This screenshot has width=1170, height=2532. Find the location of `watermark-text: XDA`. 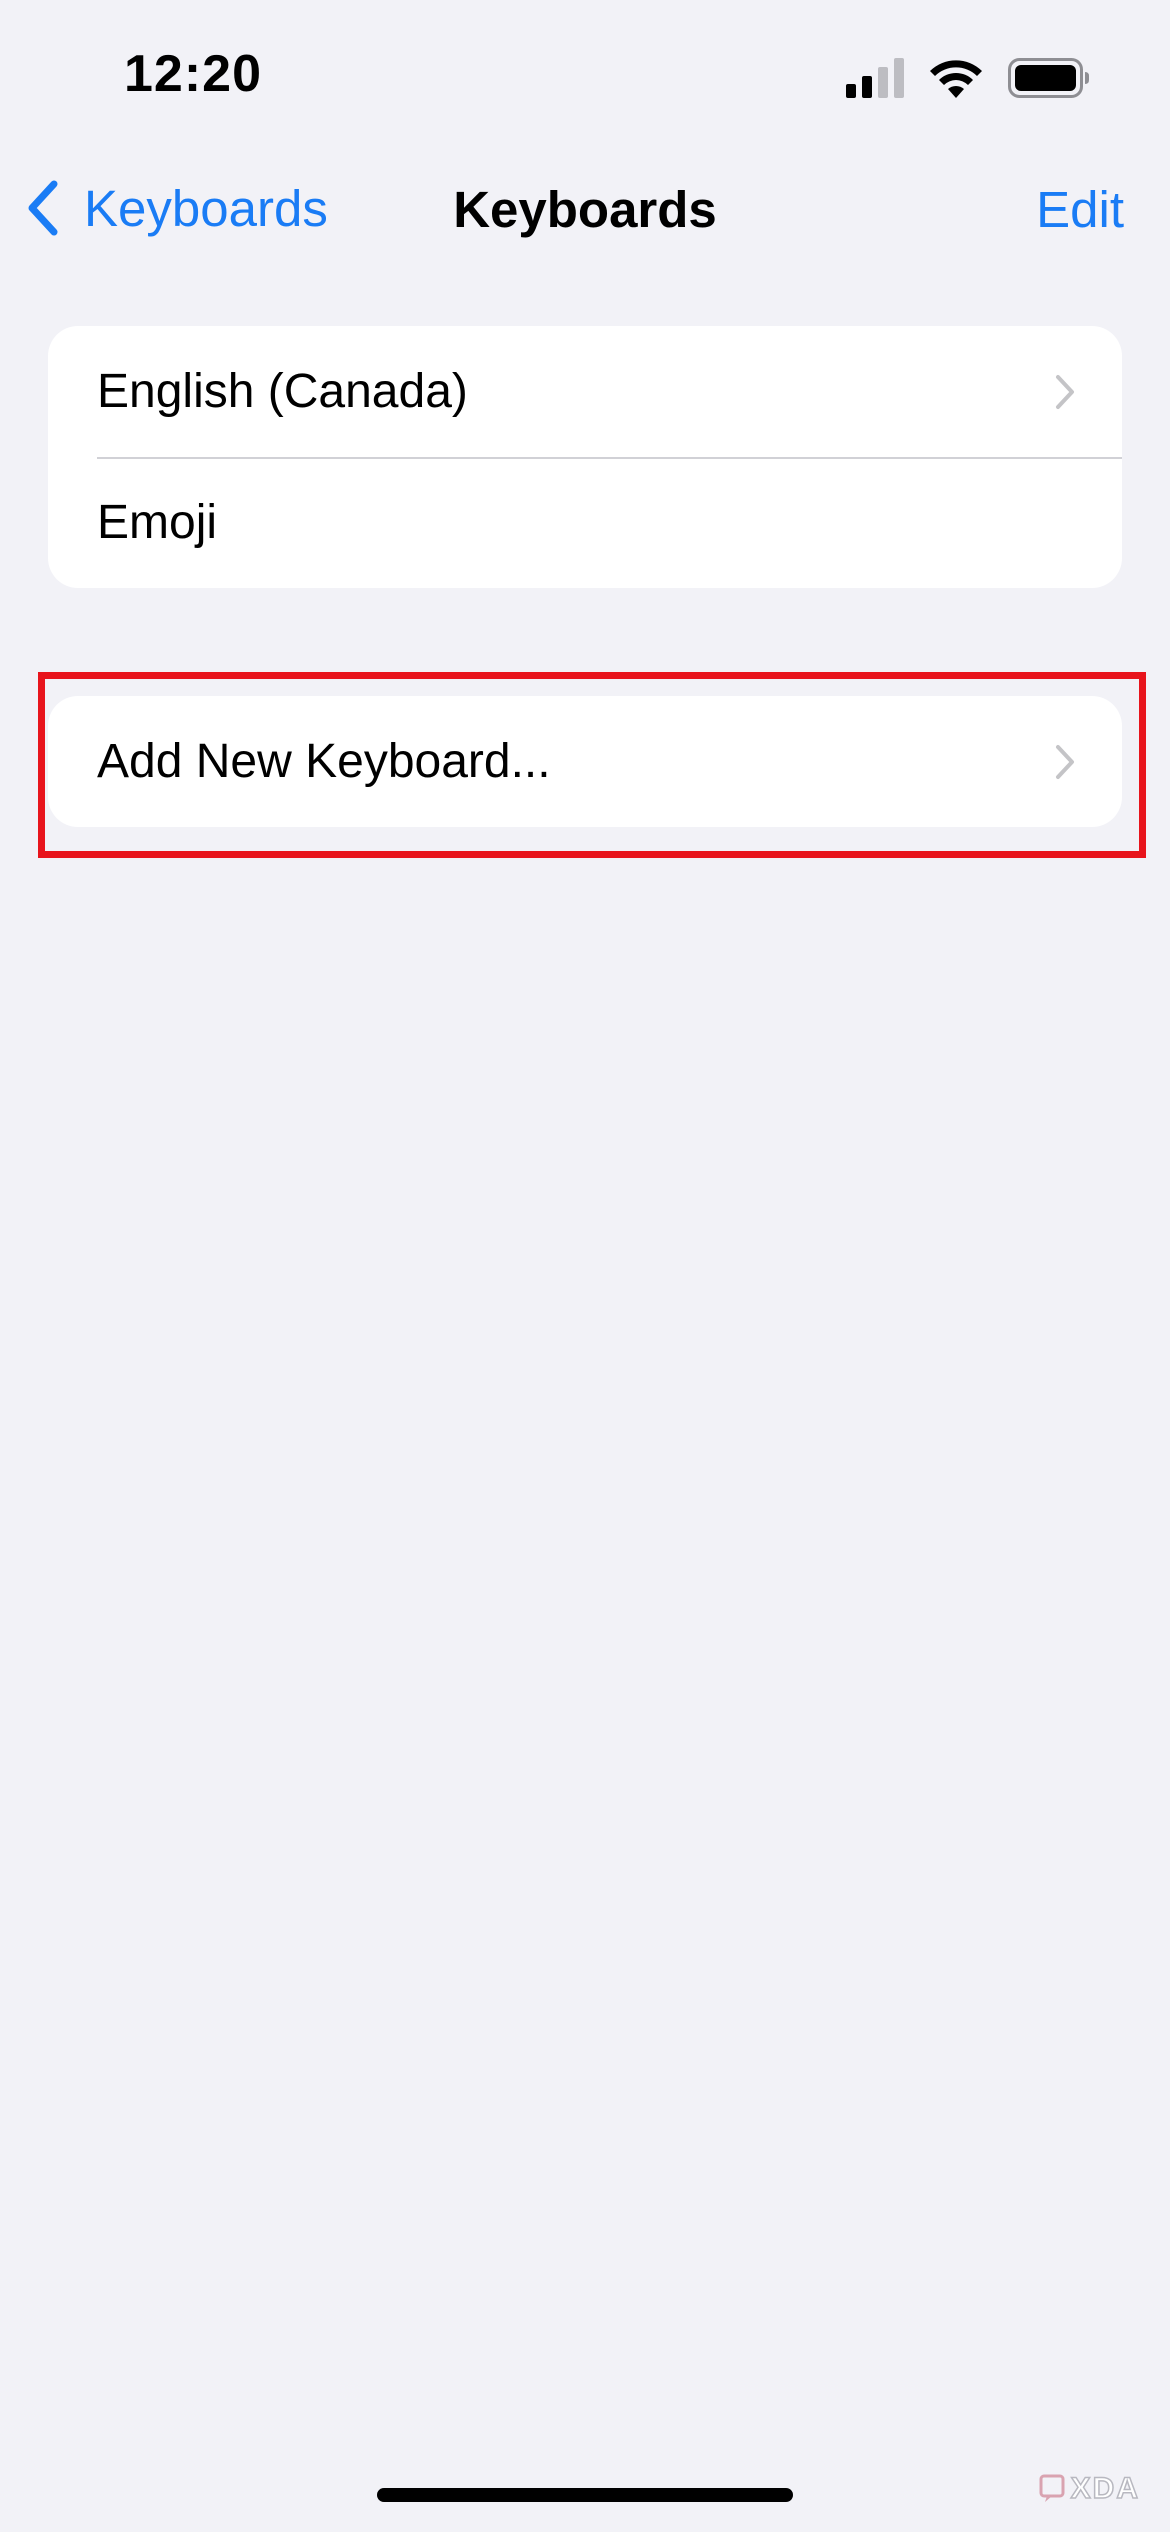

watermark-text: XDA is located at coordinates (1105, 2488).